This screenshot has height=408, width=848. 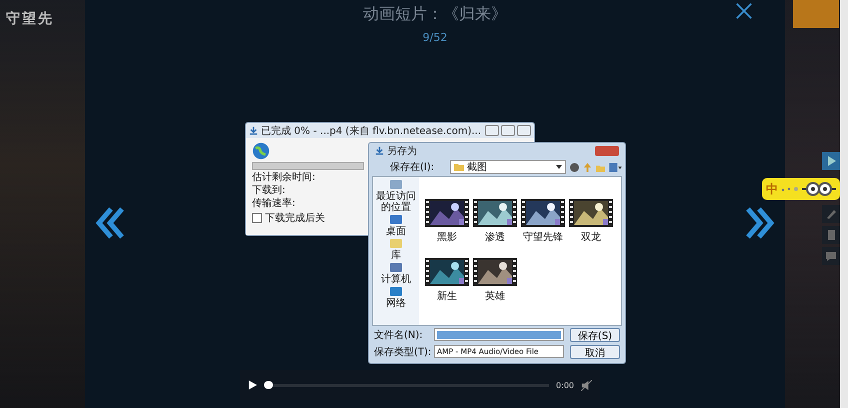 I want to click on dots-icon, so click(x=790, y=189).